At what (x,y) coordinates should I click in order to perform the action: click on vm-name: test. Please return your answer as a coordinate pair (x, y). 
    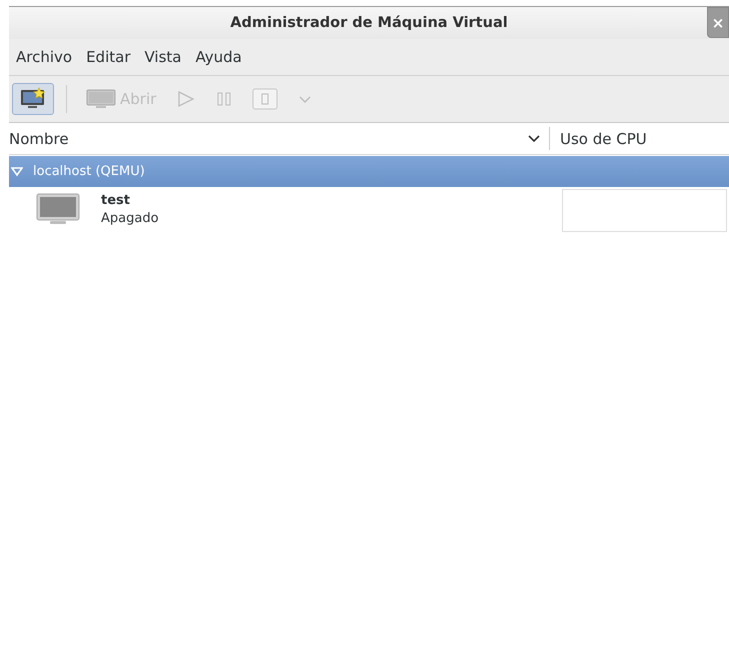
    Looking at the image, I should click on (116, 201).